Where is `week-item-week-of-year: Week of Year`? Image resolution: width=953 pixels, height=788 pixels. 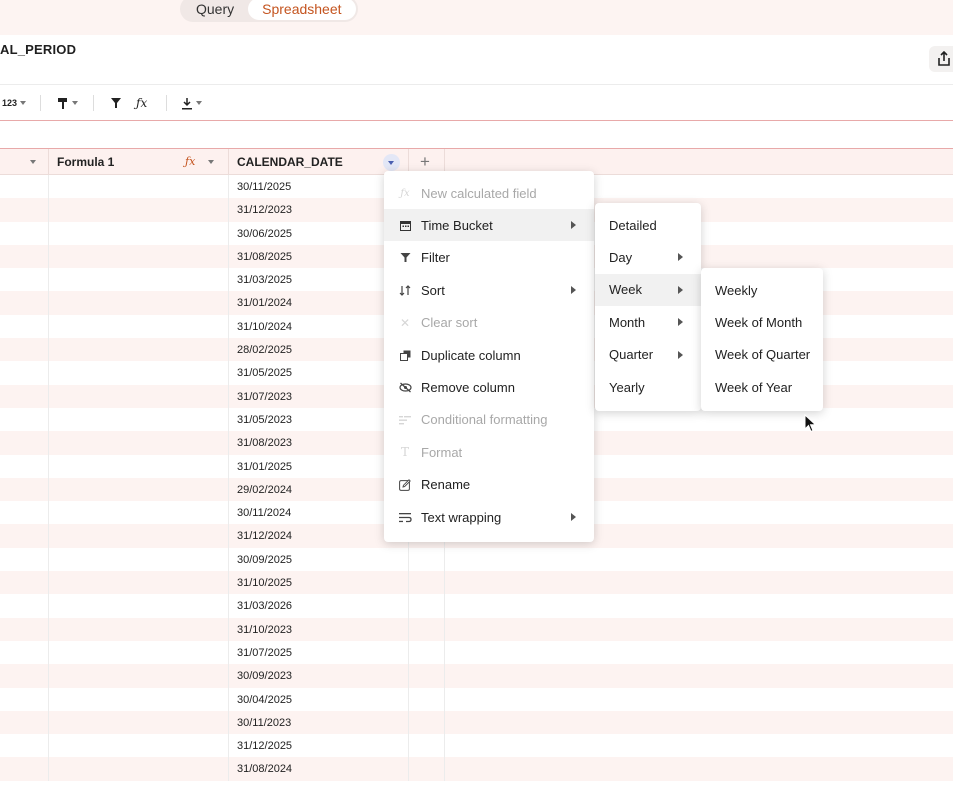 week-item-week-of-year: Week of Year is located at coordinates (762, 387).